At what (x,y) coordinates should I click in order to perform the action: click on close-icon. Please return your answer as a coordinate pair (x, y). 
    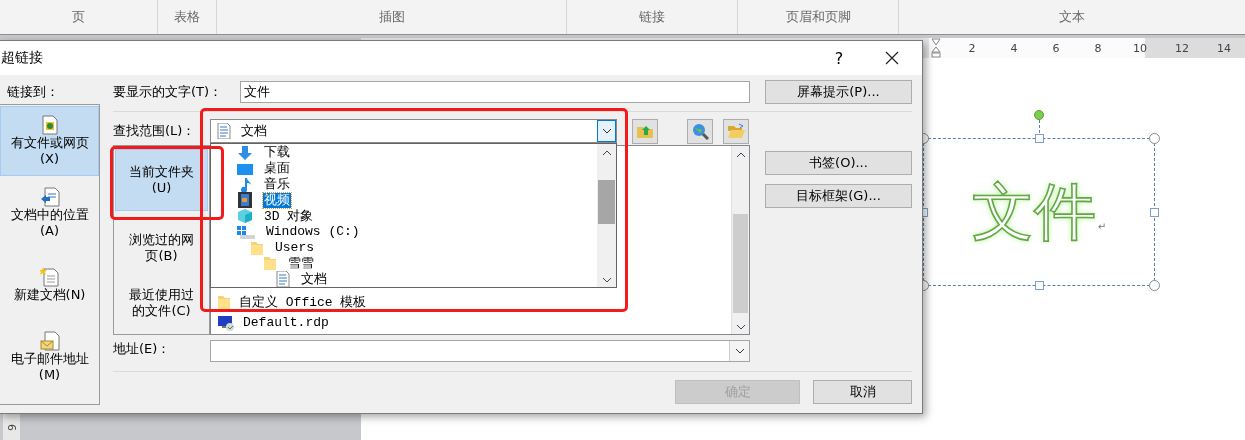
    Looking at the image, I should click on (892, 58).